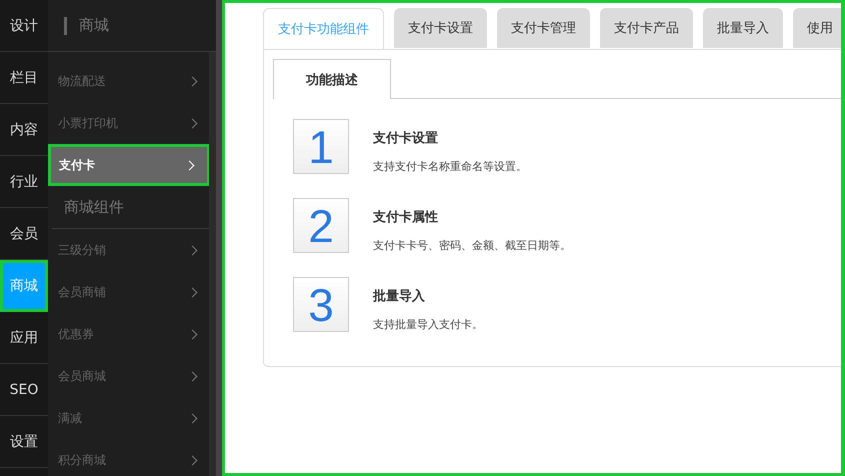 This screenshot has width=845, height=476. I want to click on tab: 使用, so click(817, 28).